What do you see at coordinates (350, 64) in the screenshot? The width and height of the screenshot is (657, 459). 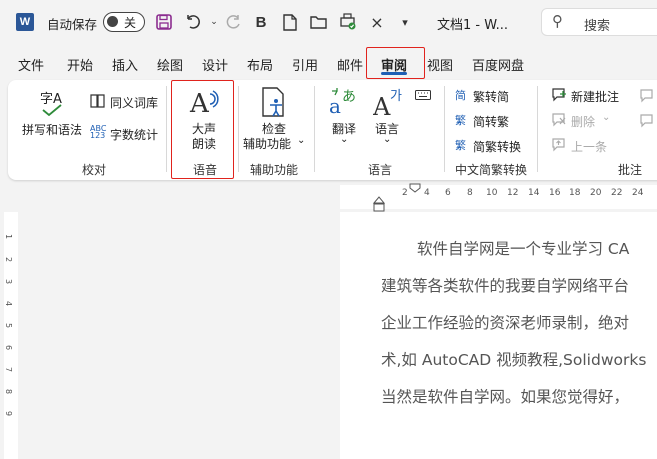 I see `tab-mailings: 邮件` at bounding box center [350, 64].